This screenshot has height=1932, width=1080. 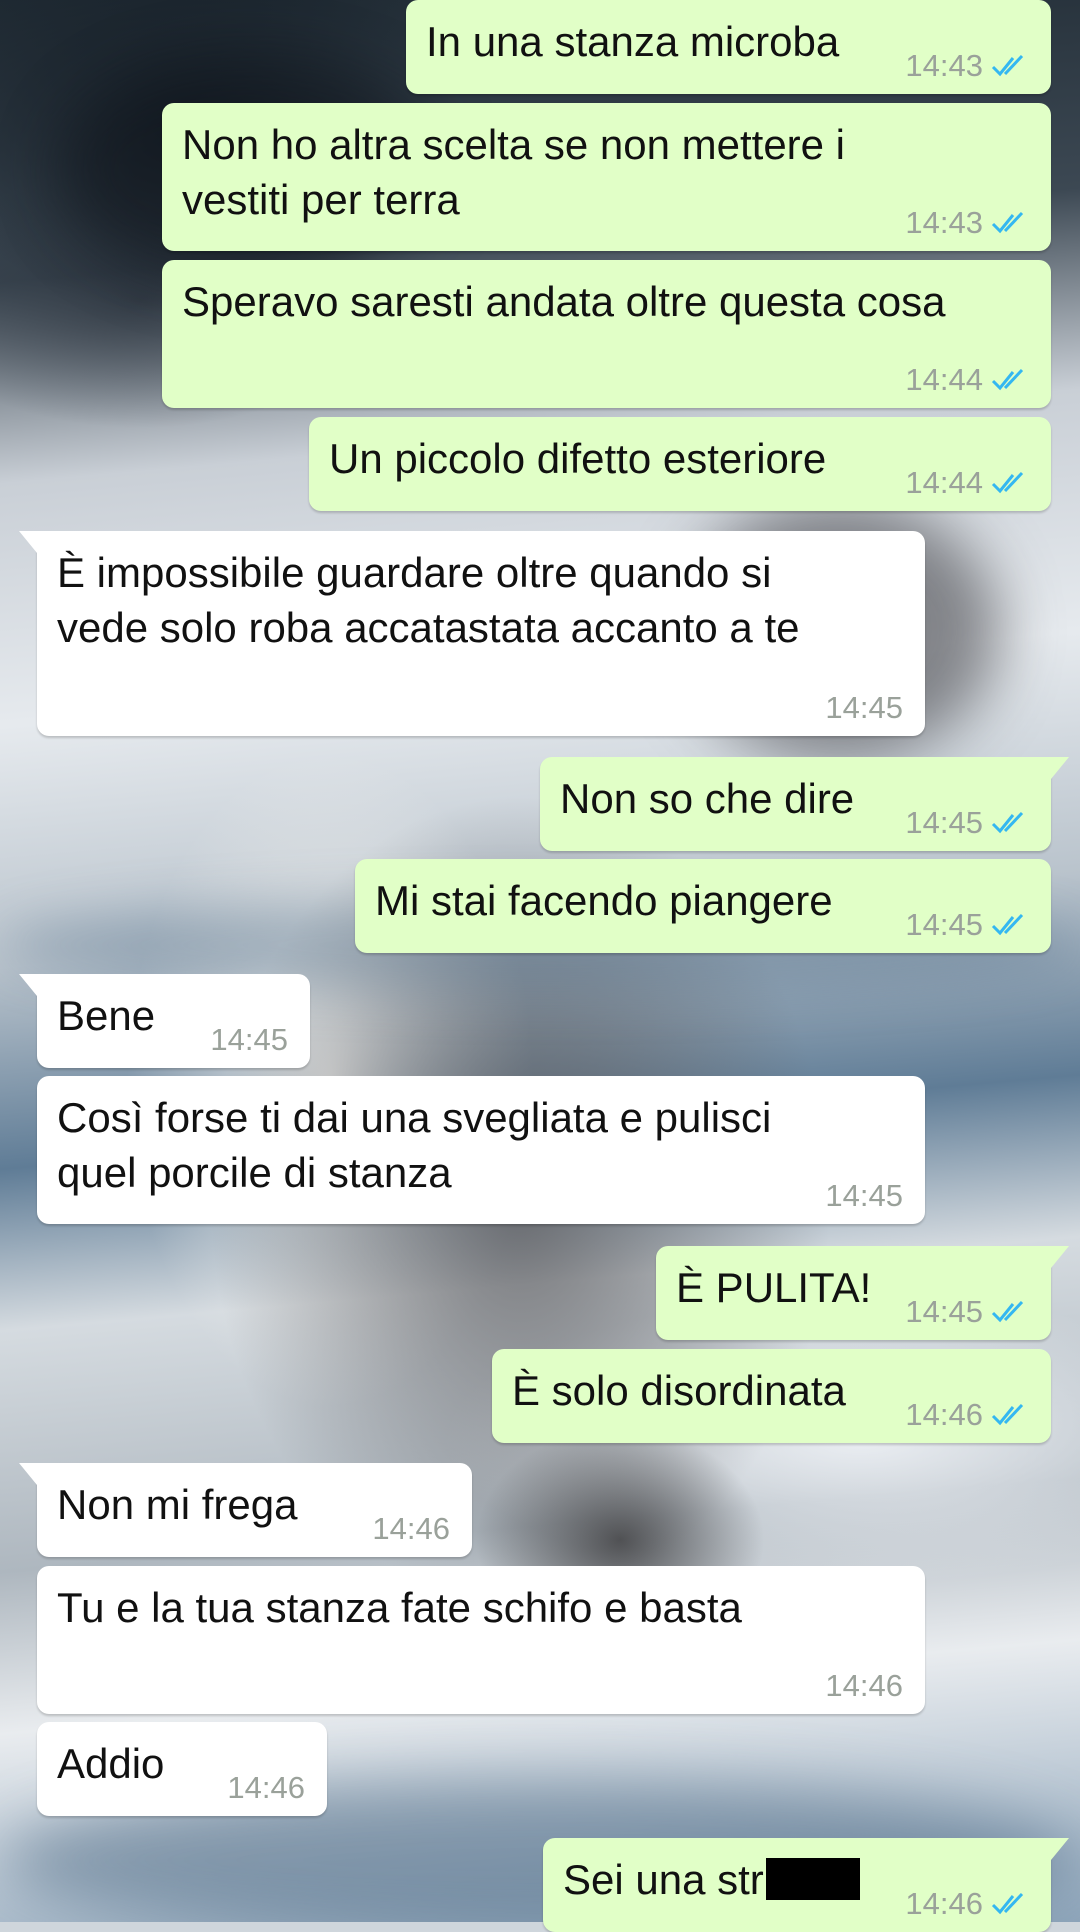 I want to click on message-outgoing: Non so che dire 14:45, so click(x=804, y=804).